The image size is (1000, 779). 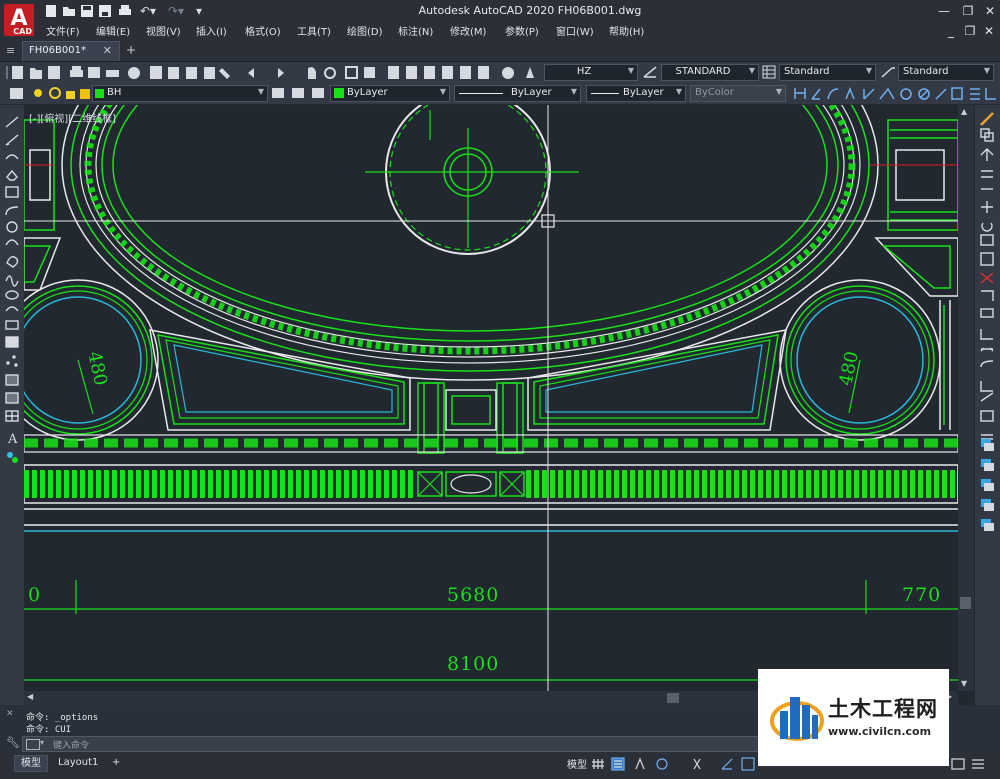 I want to click on dimension-style-select: STANDARD ▼, so click(x=710, y=72).